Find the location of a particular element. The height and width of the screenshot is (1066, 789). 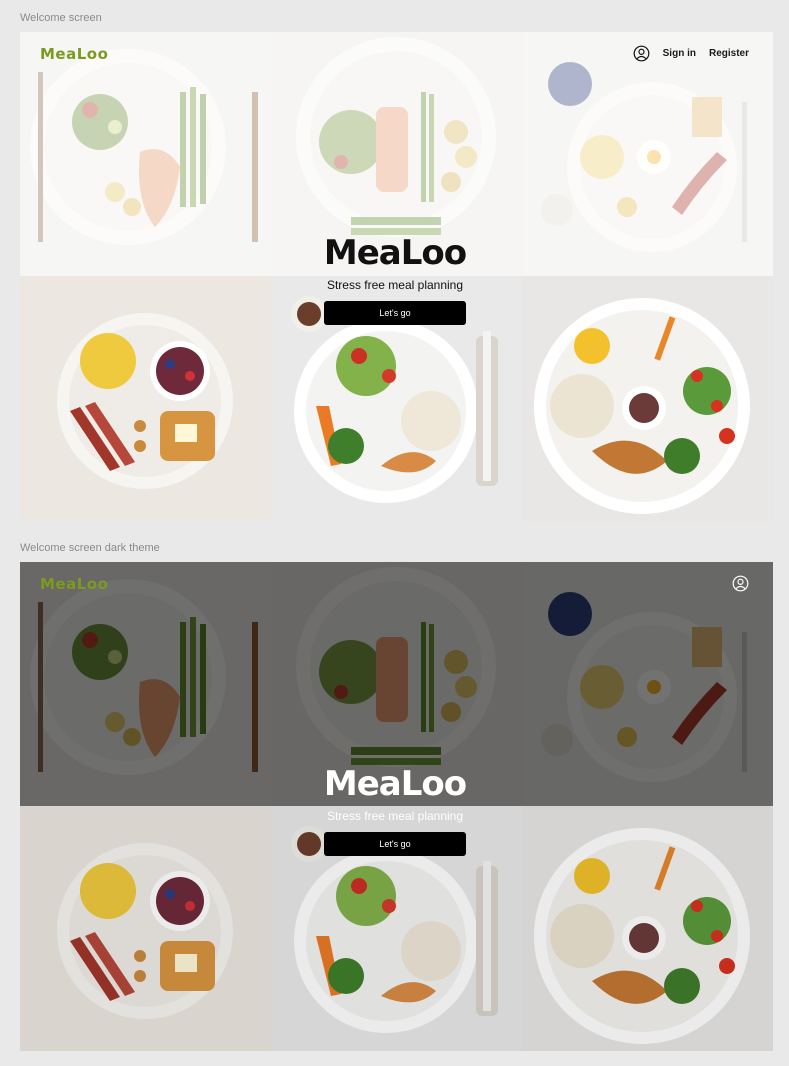

top-nav is located at coordinates (740, 583).